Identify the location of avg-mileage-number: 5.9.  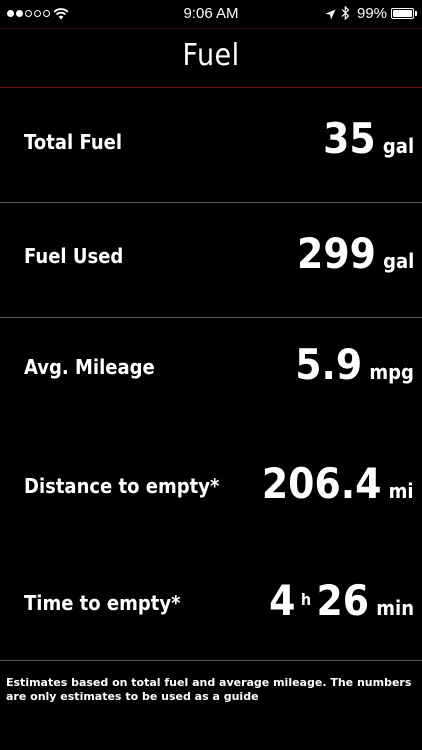
(329, 364).